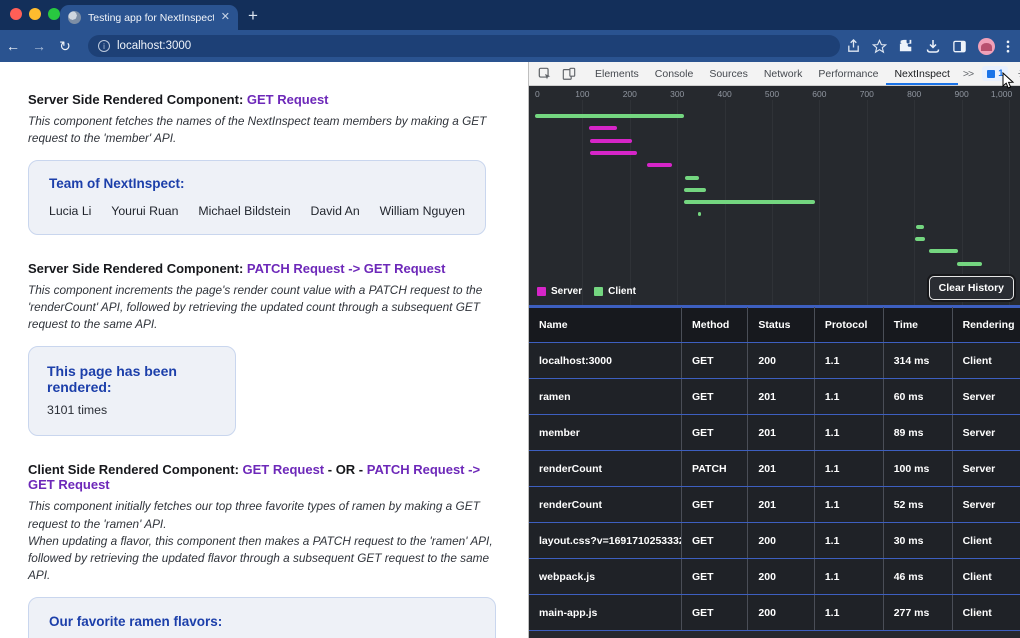 This screenshot has height=638, width=1020. What do you see at coordinates (253, 15) in the screenshot?
I see `new-tab-button: +` at bounding box center [253, 15].